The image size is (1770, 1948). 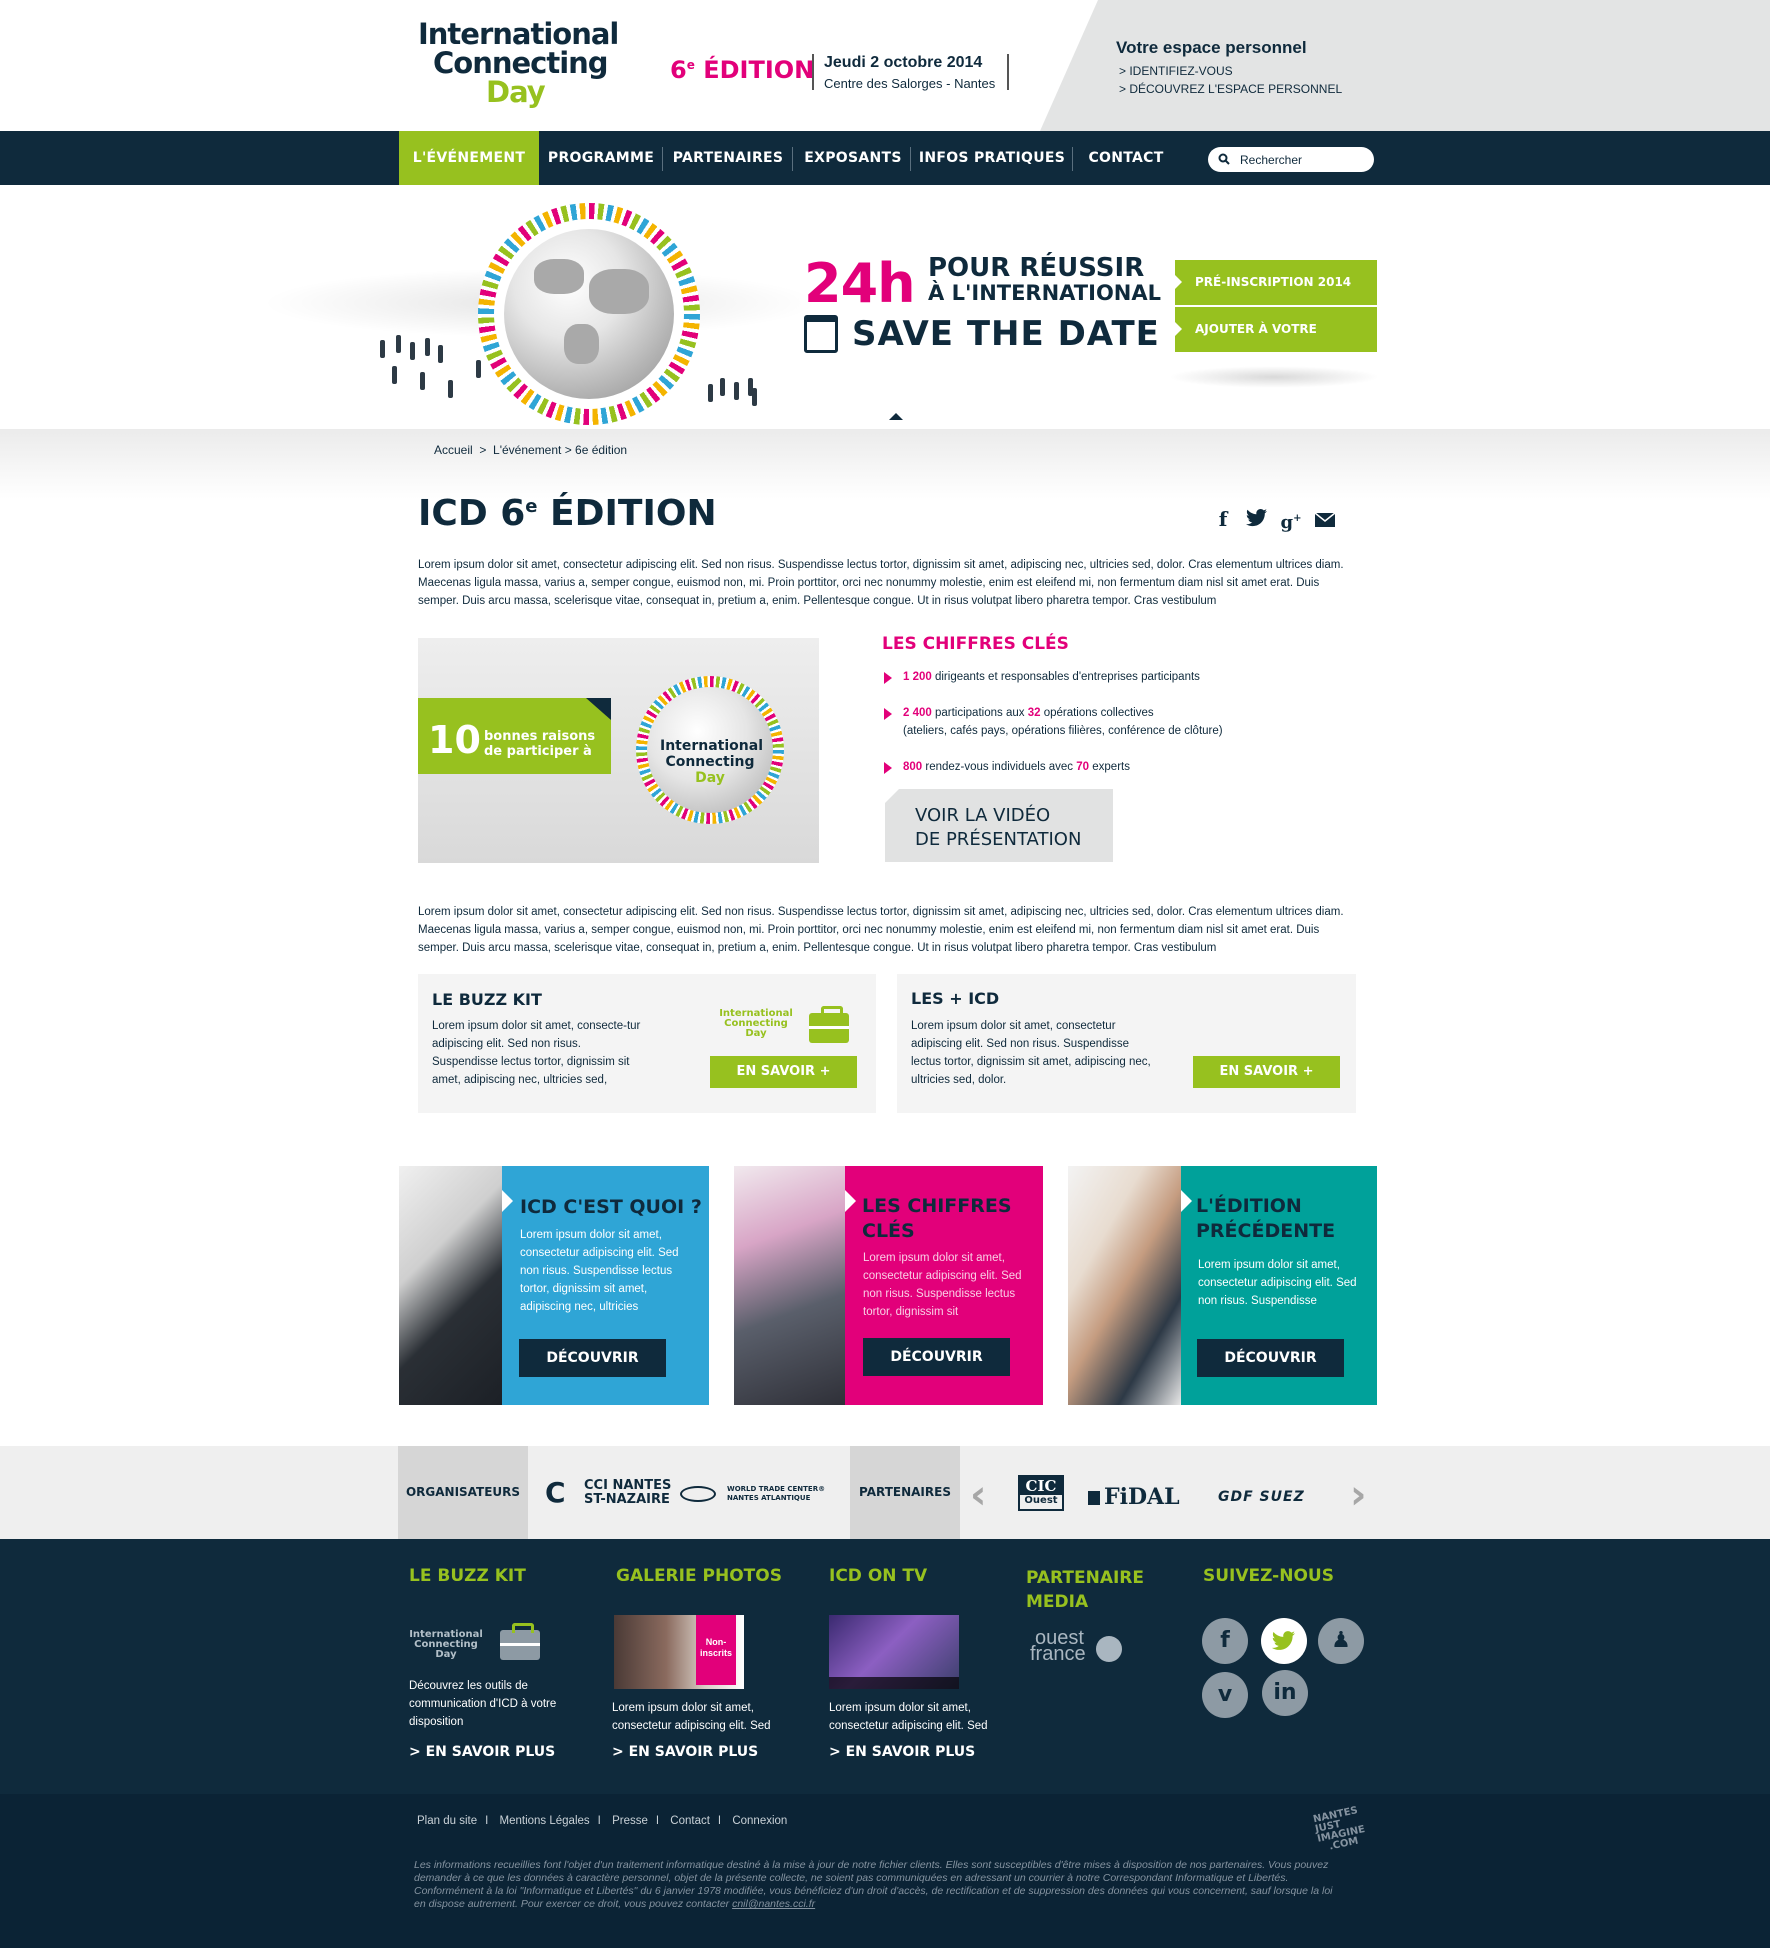 I want to click on tv-video-thumbnail, so click(x=894, y=1652).